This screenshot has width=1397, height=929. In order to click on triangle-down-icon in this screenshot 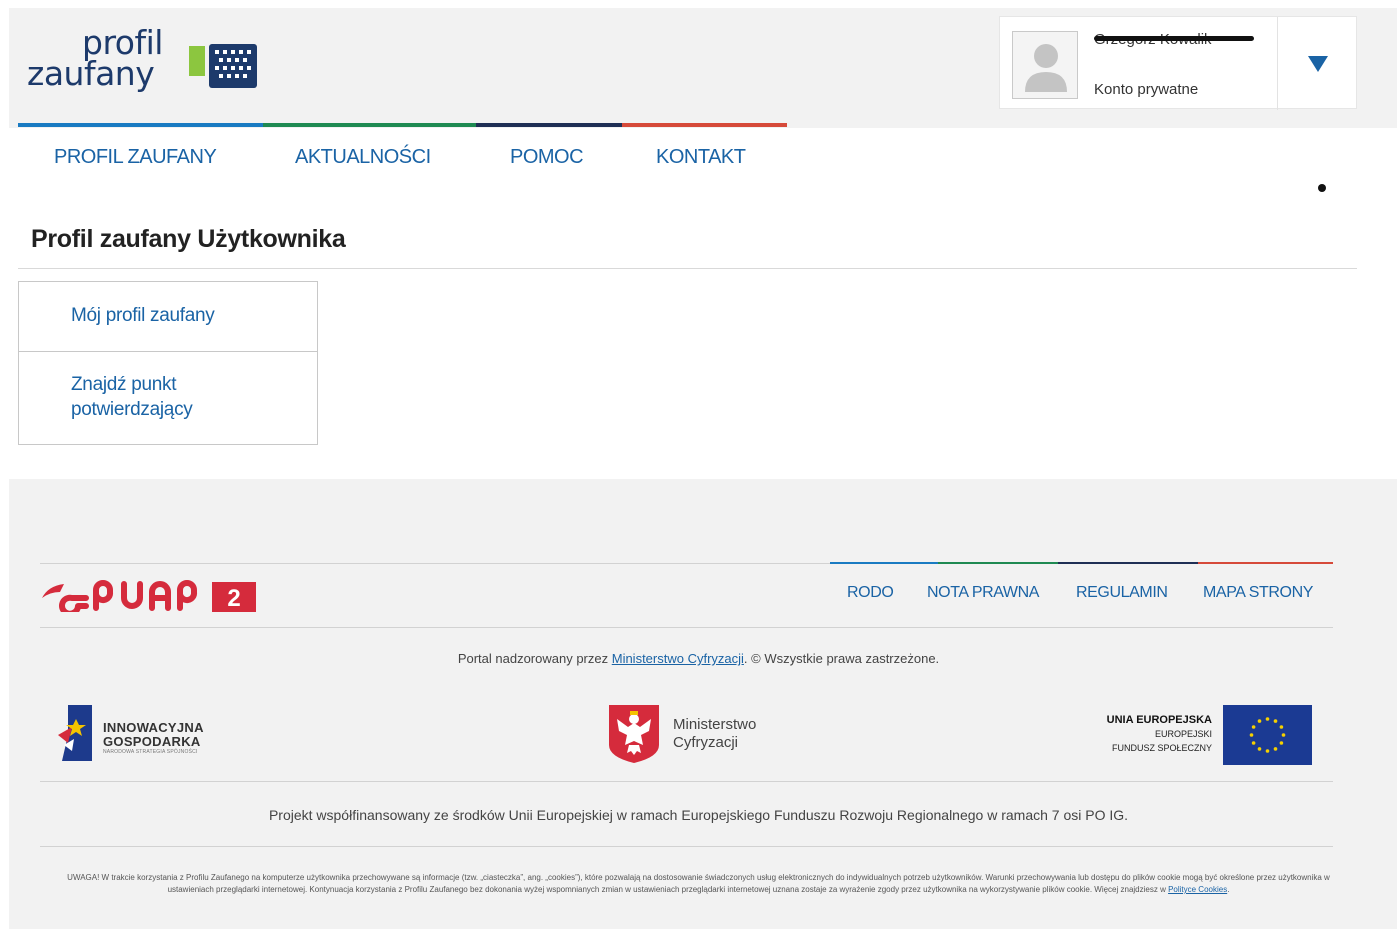, I will do `click(1317, 63)`.